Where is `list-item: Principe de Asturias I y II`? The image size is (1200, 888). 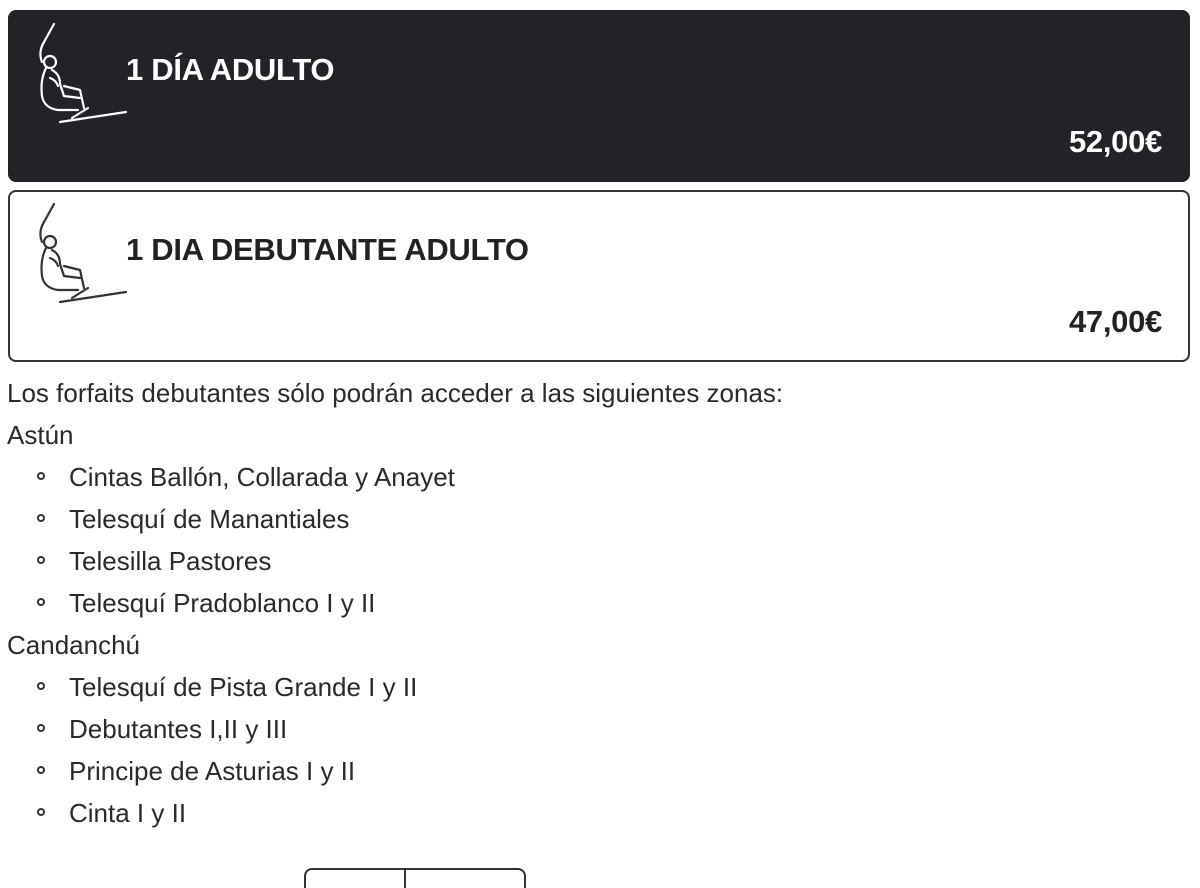 list-item: Principe de Asturias I y II is located at coordinates (395, 771).